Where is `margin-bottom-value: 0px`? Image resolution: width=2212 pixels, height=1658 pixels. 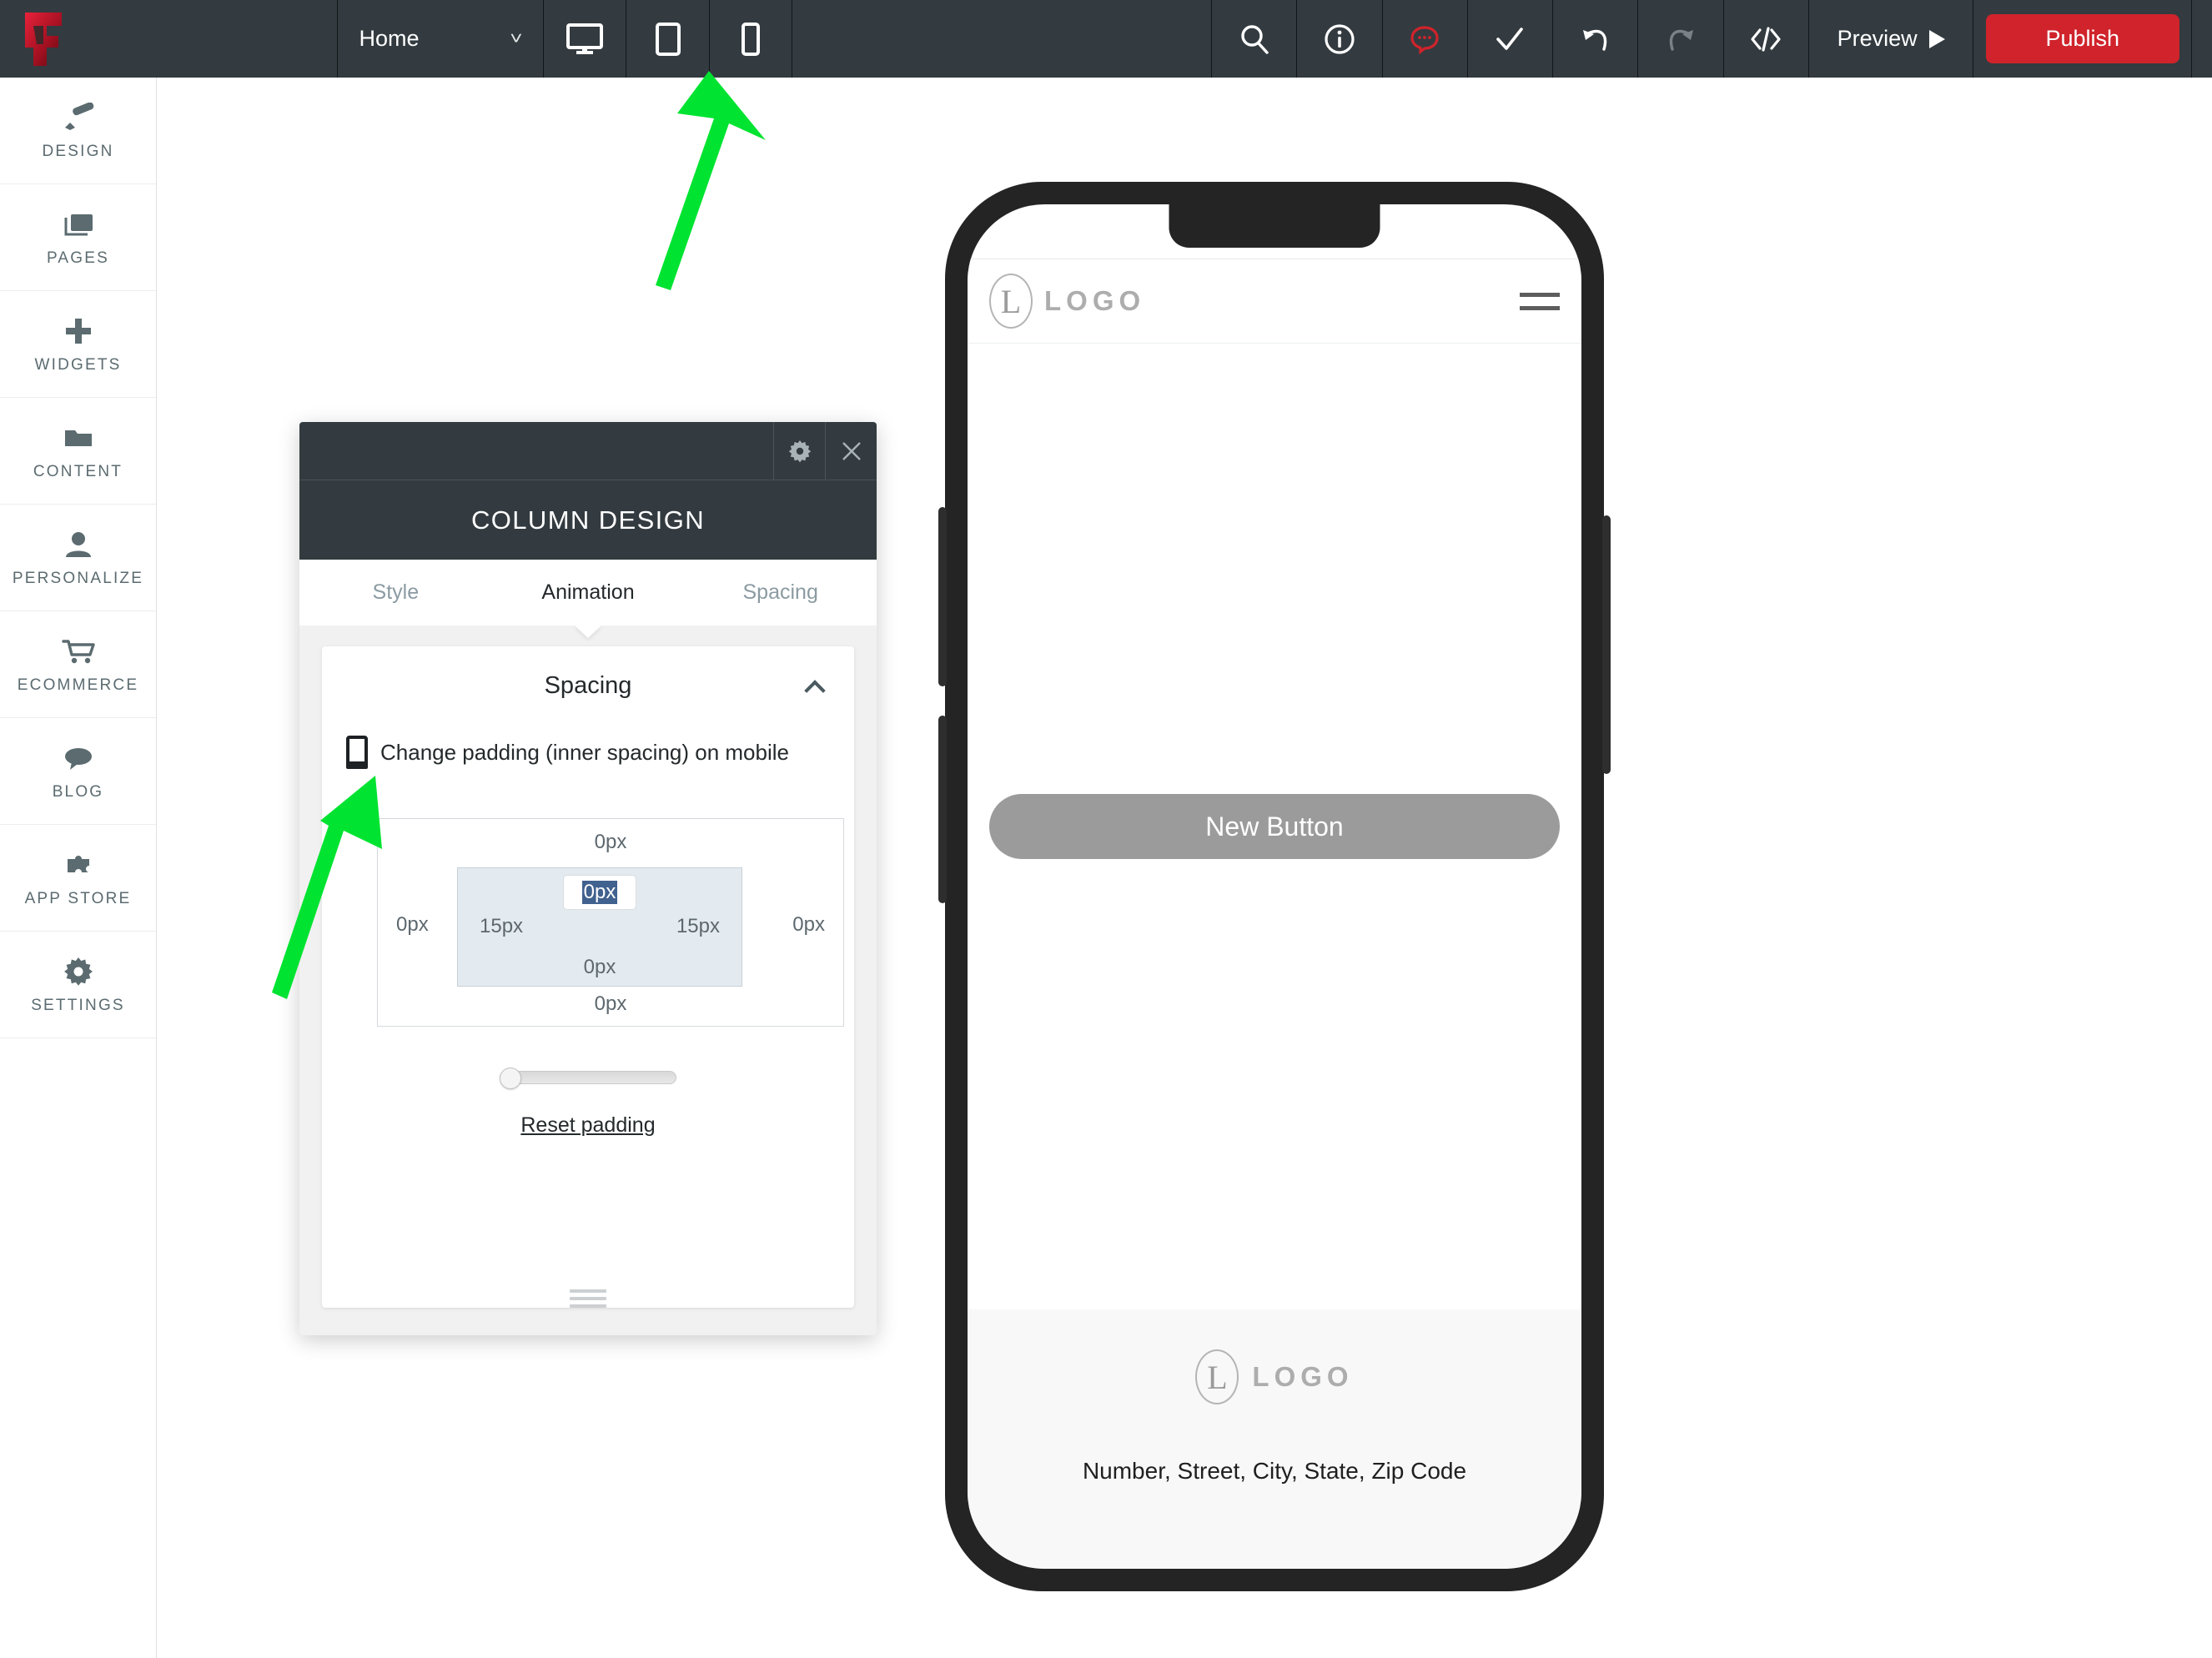
margin-bottom-value: 0px is located at coordinates (611, 1004).